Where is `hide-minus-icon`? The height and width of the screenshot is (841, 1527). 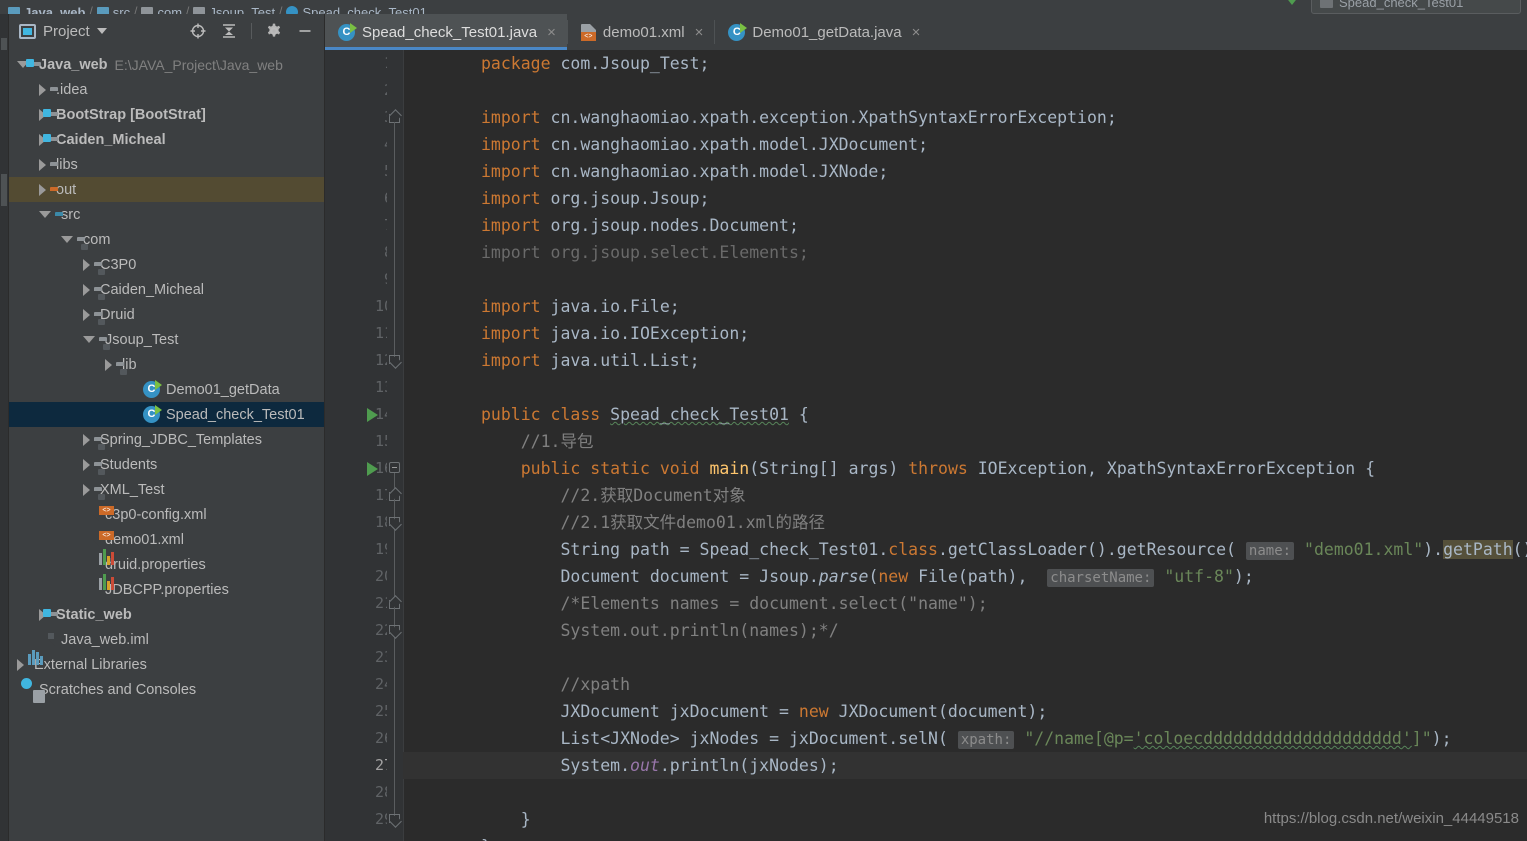 hide-minus-icon is located at coordinates (305, 31).